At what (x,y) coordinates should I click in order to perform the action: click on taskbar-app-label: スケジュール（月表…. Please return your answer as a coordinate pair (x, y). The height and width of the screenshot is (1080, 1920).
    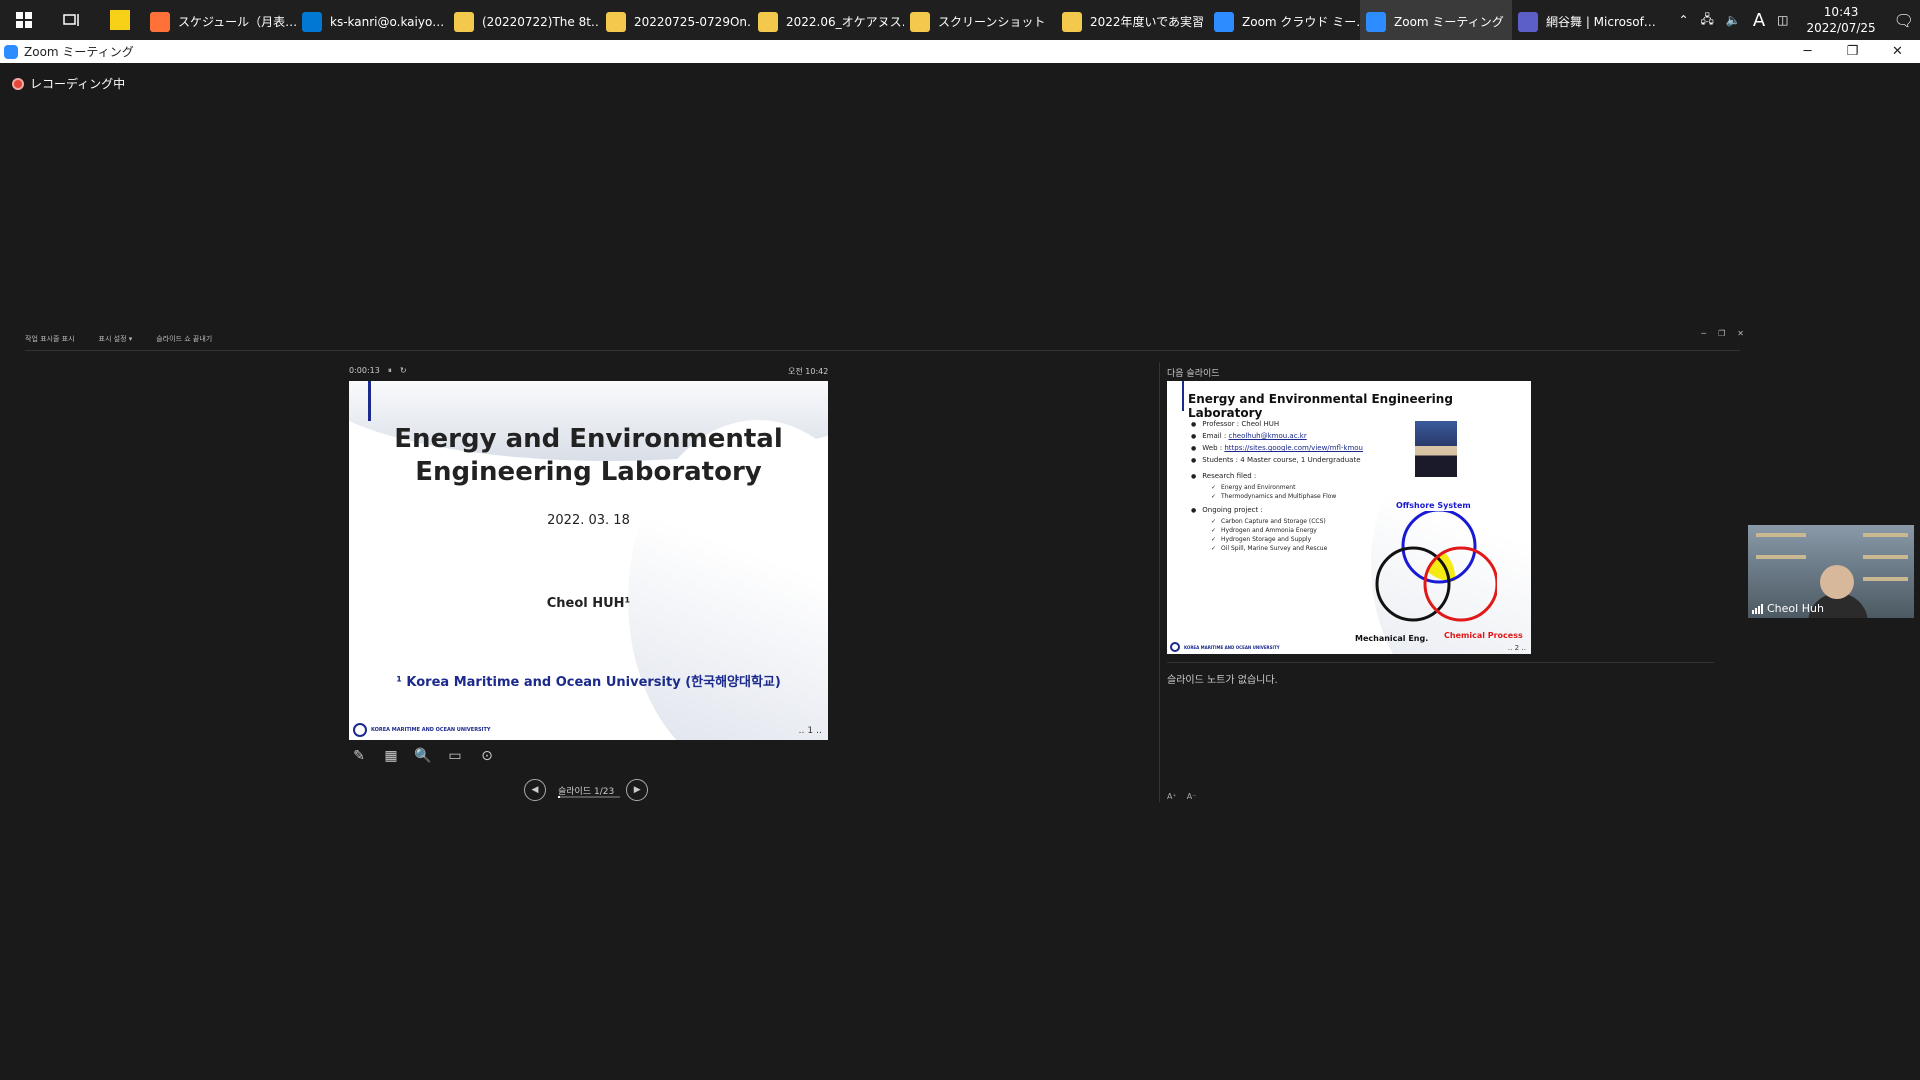
    Looking at the image, I should click on (237, 22).